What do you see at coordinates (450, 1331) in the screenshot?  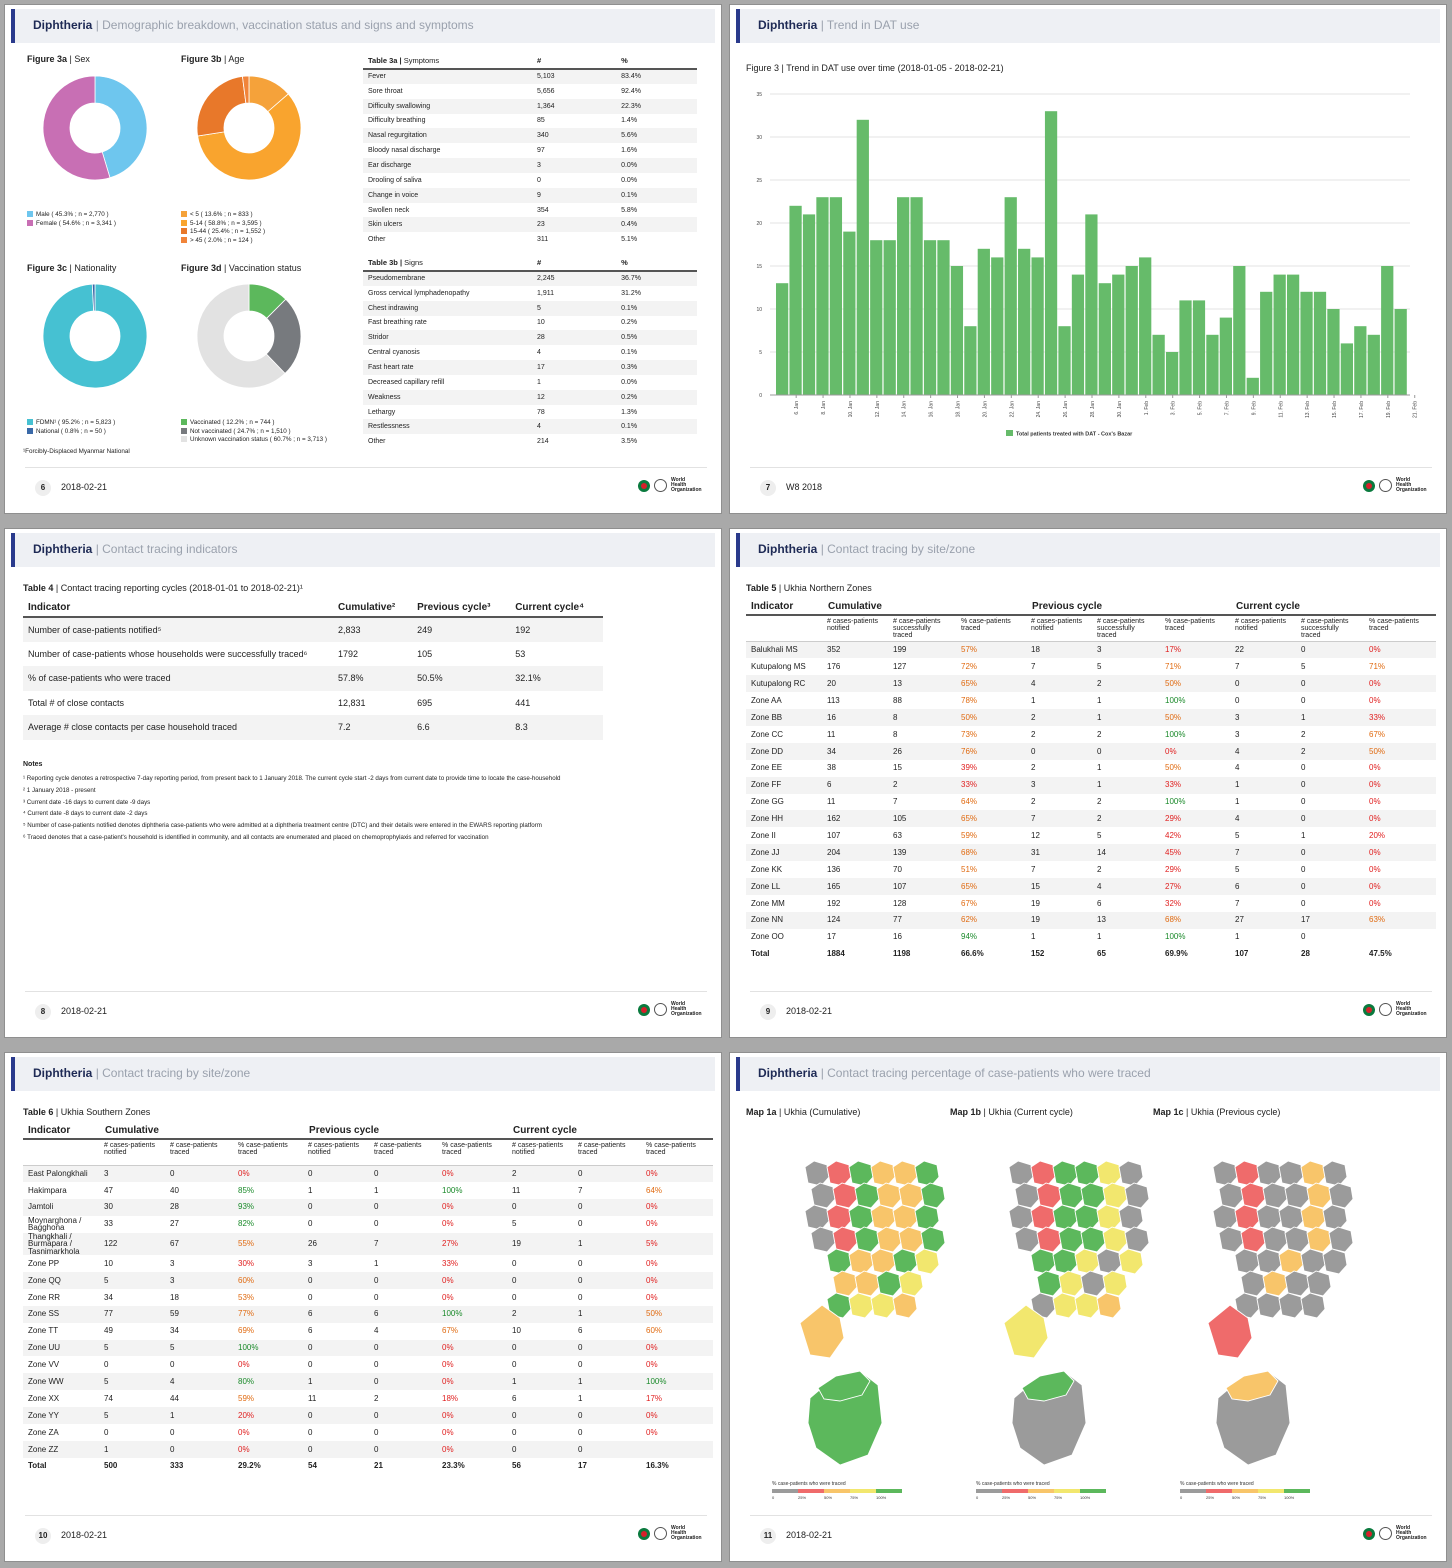 I see `percent-cell: 67%` at bounding box center [450, 1331].